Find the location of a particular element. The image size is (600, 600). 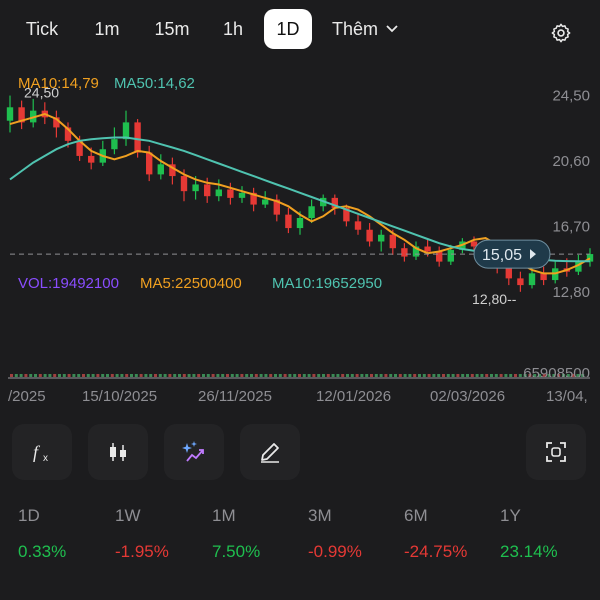

chart-type-button is located at coordinates (118, 452).